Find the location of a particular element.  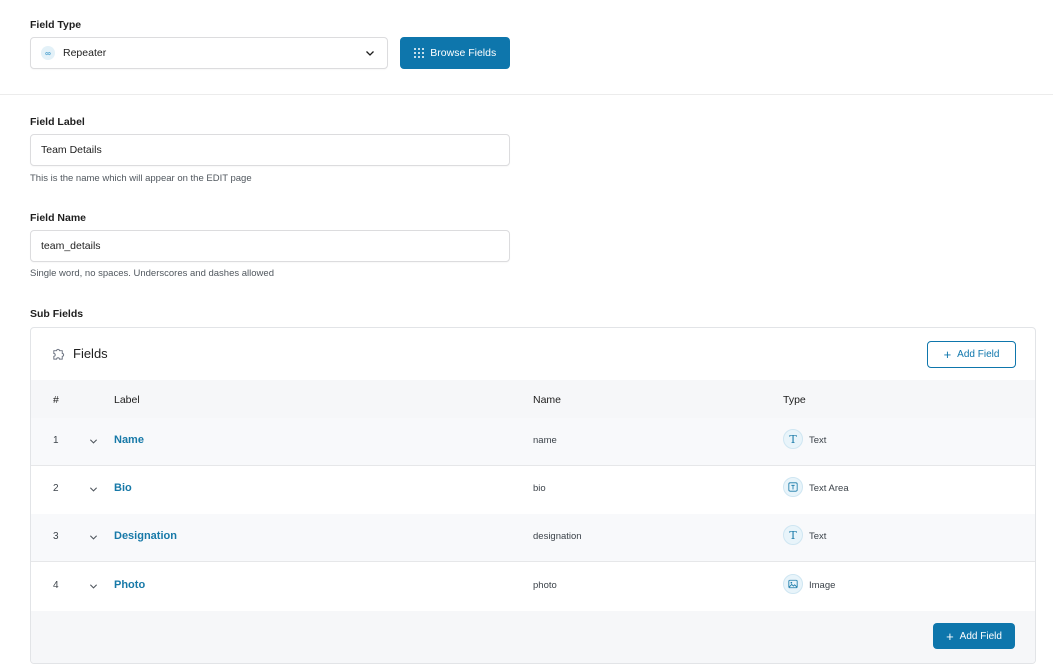

column-header-number: # is located at coordinates (56, 400).